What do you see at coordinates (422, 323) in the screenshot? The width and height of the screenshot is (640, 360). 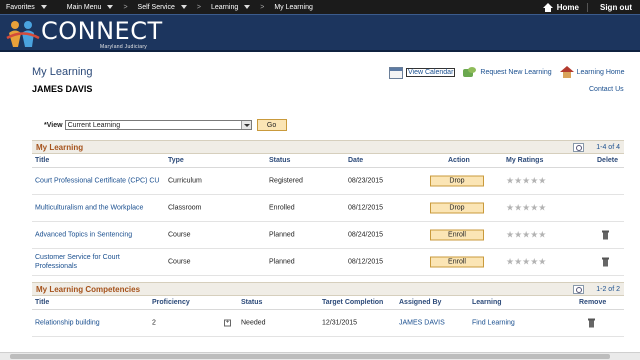 I see `assigned-by-link: JAMES DAVIS` at bounding box center [422, 323].